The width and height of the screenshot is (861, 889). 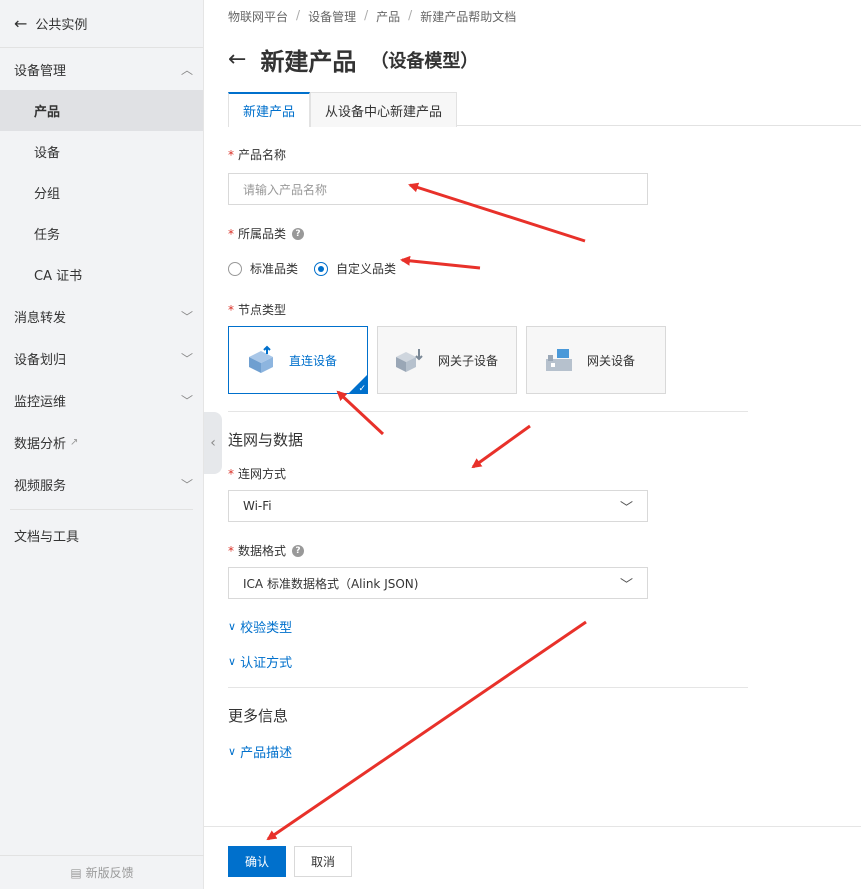 What do you see at coordinates (101, 535) in the screenshot?
I see `sidebar-item-docs-tools: 文档与工具` at bounding box center [101, 535].